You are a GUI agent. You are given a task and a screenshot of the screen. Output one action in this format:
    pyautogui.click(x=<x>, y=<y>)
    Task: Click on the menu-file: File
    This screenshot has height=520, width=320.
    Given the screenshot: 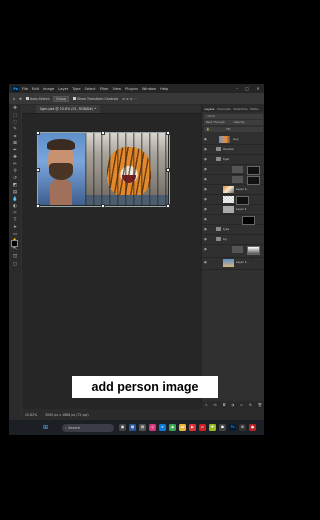 What is the action you would take?
    pyautogui.click(x=25, y=89)
    